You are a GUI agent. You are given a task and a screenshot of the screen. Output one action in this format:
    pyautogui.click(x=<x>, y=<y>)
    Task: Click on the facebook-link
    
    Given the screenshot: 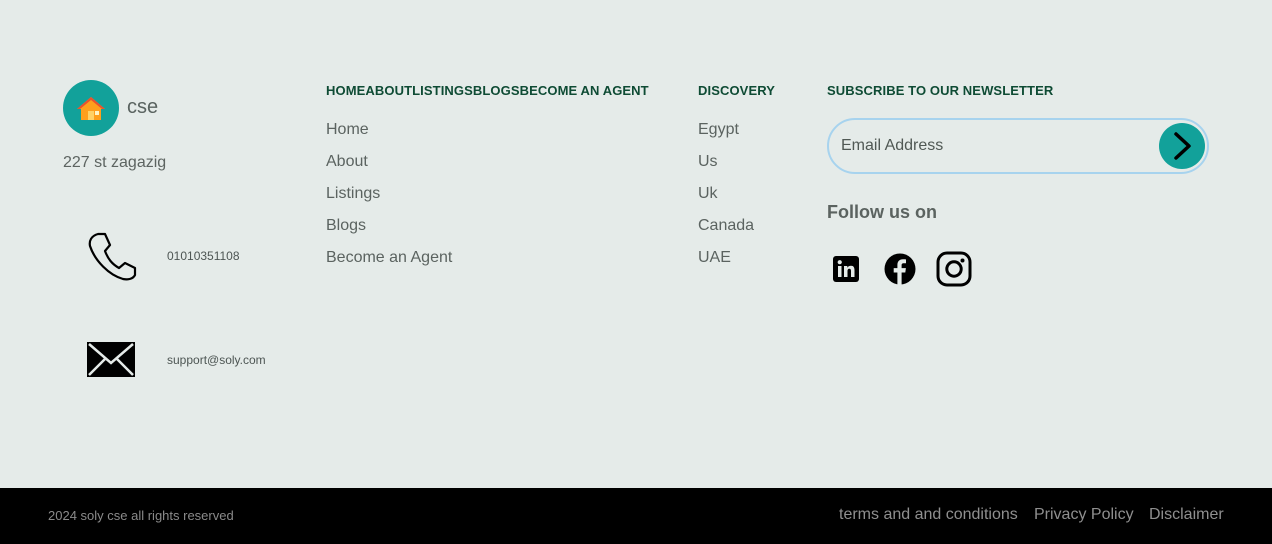 What is the action you would take?
    pyautogui.click(x=900, y=269)
    